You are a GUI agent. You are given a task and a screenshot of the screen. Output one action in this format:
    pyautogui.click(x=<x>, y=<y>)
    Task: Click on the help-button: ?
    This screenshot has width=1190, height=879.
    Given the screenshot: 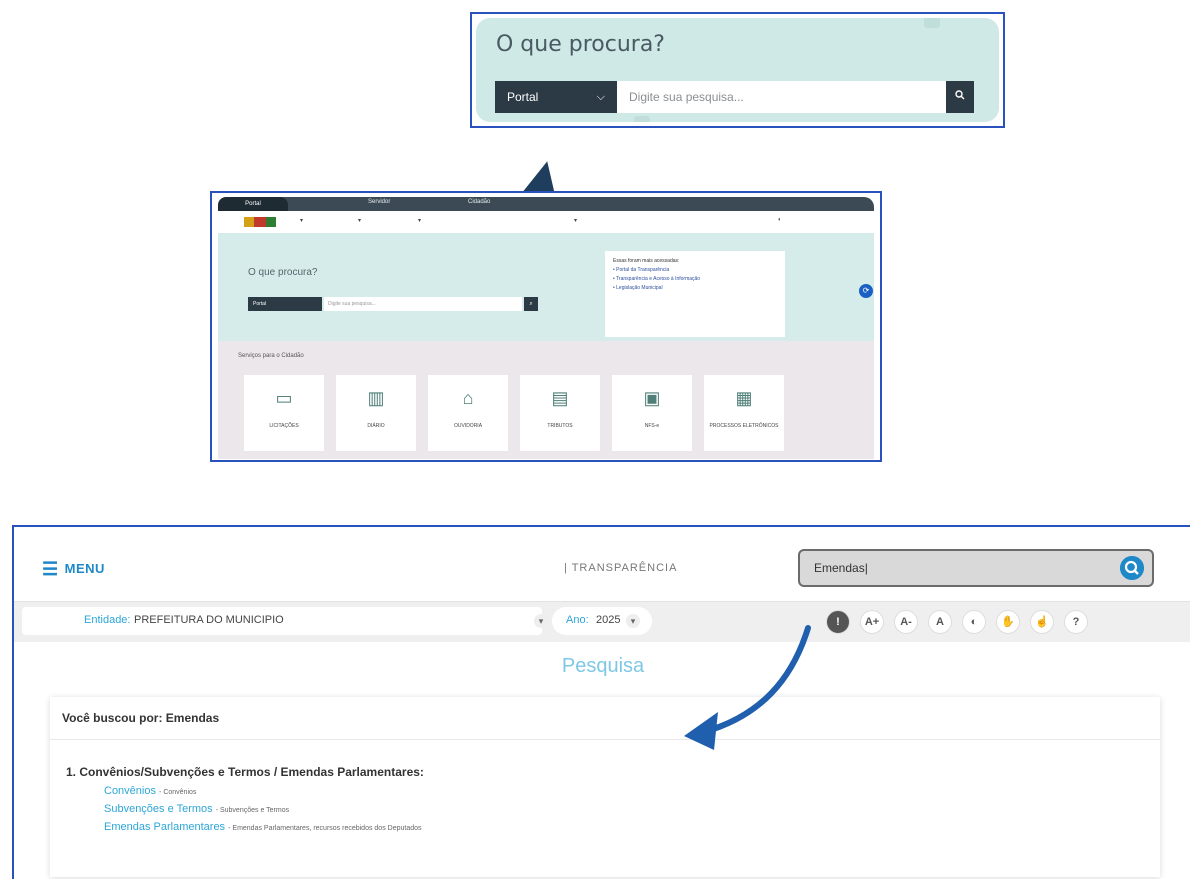 What is the action you would take?
    pyautogui.click(x=1076, y=622)
    